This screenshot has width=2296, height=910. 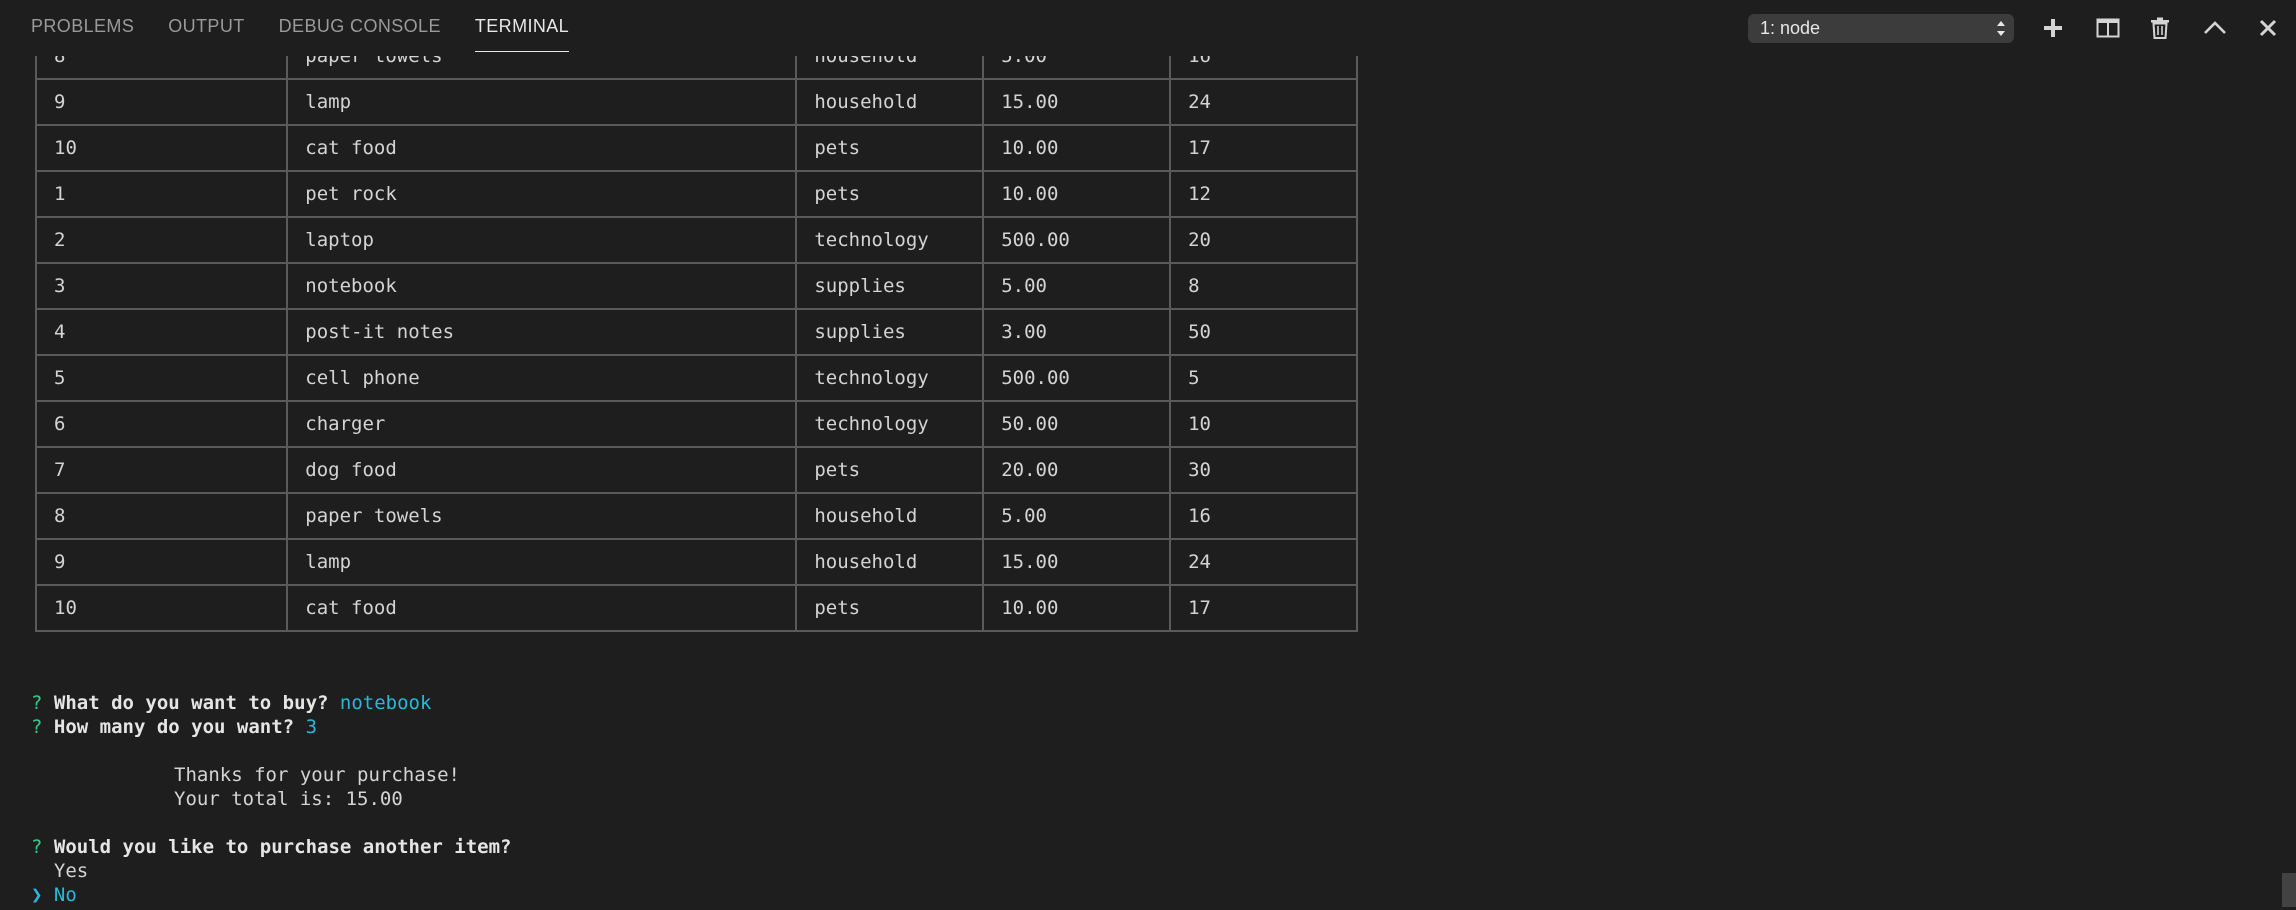 I want to click on stock-cell: 10, so click(x=1263, y=424).